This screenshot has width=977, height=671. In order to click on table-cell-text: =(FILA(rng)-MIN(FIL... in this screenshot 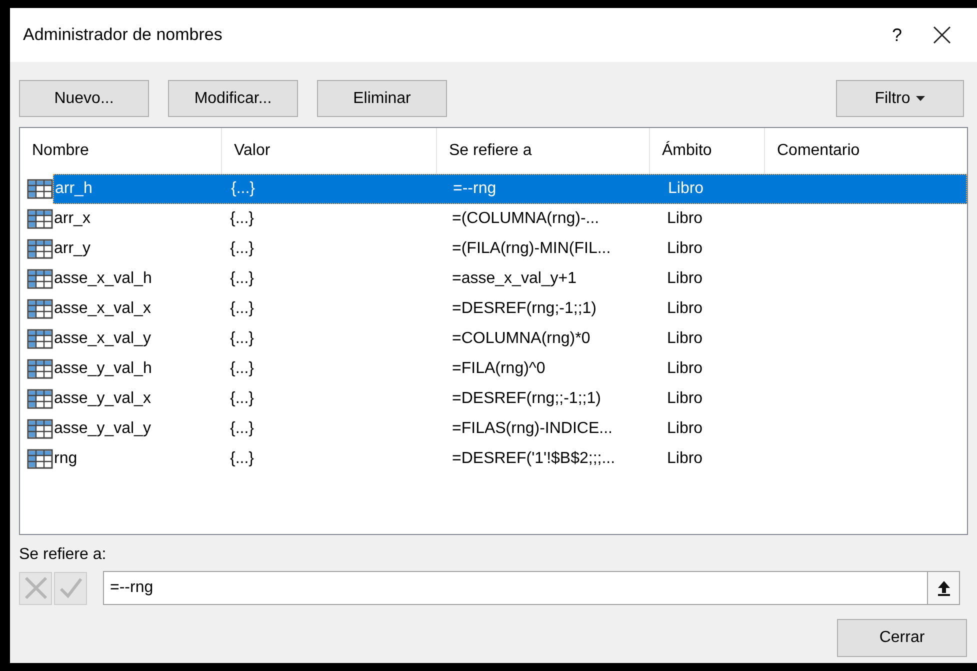, I will do `click(531, 249)`.